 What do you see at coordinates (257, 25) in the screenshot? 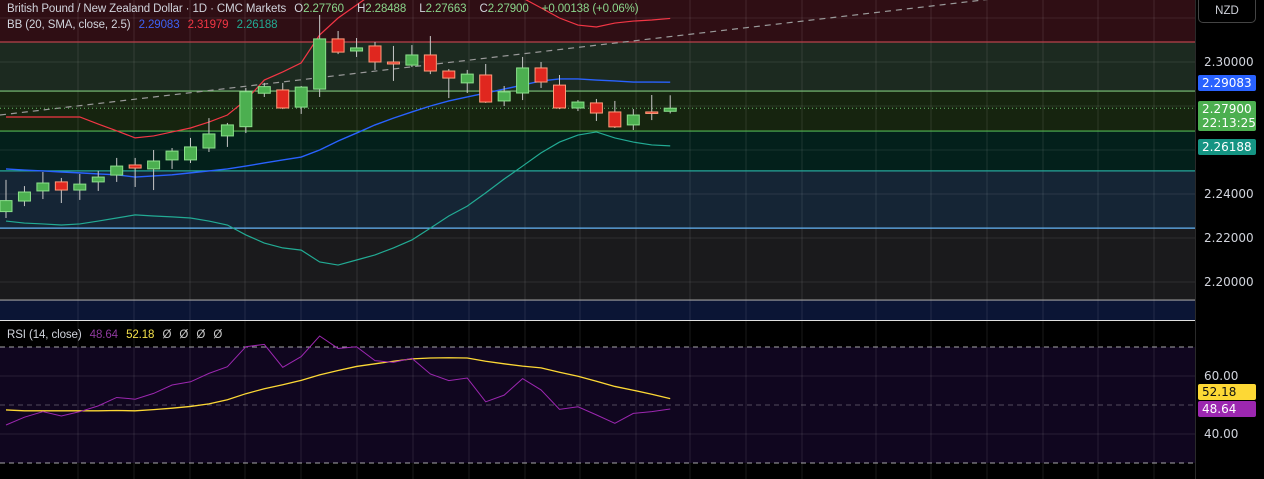
I see `bb-lower-value: 2.26188` at bounding box center [257, 25].